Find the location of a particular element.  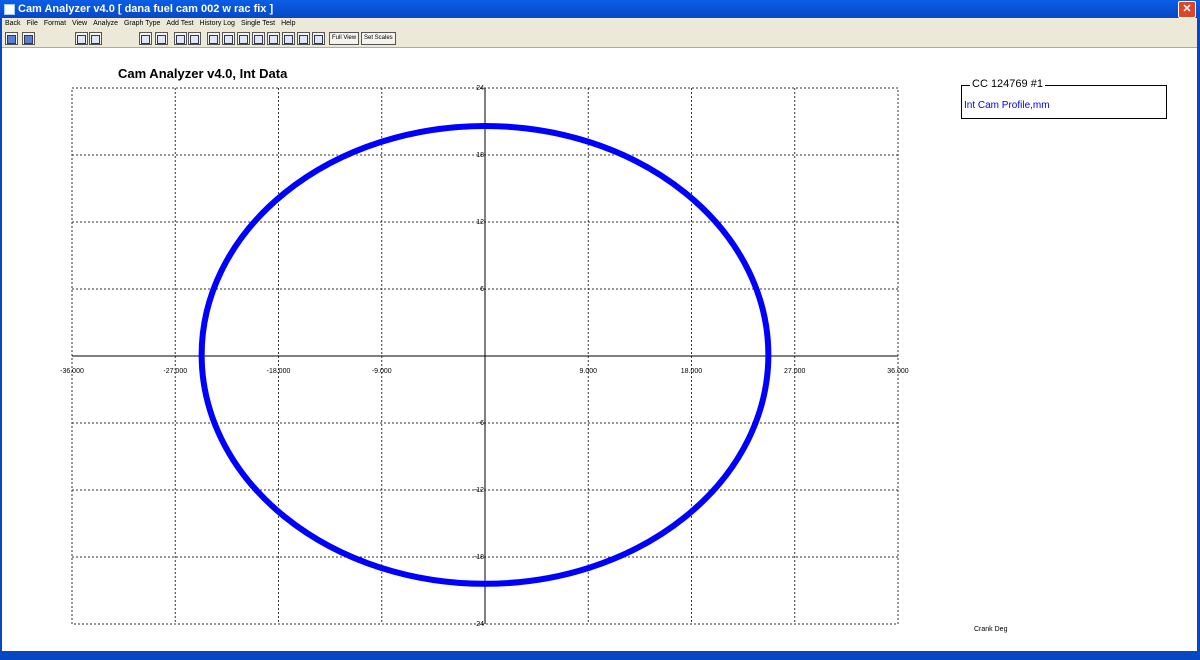

y-tick-label: -6 is located at coordinates (481, 423).